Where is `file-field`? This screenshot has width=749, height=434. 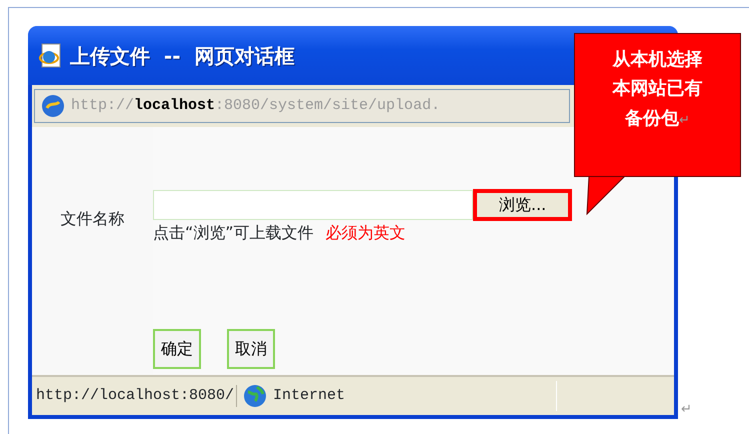 file-field is located at coordinates (313, 205).